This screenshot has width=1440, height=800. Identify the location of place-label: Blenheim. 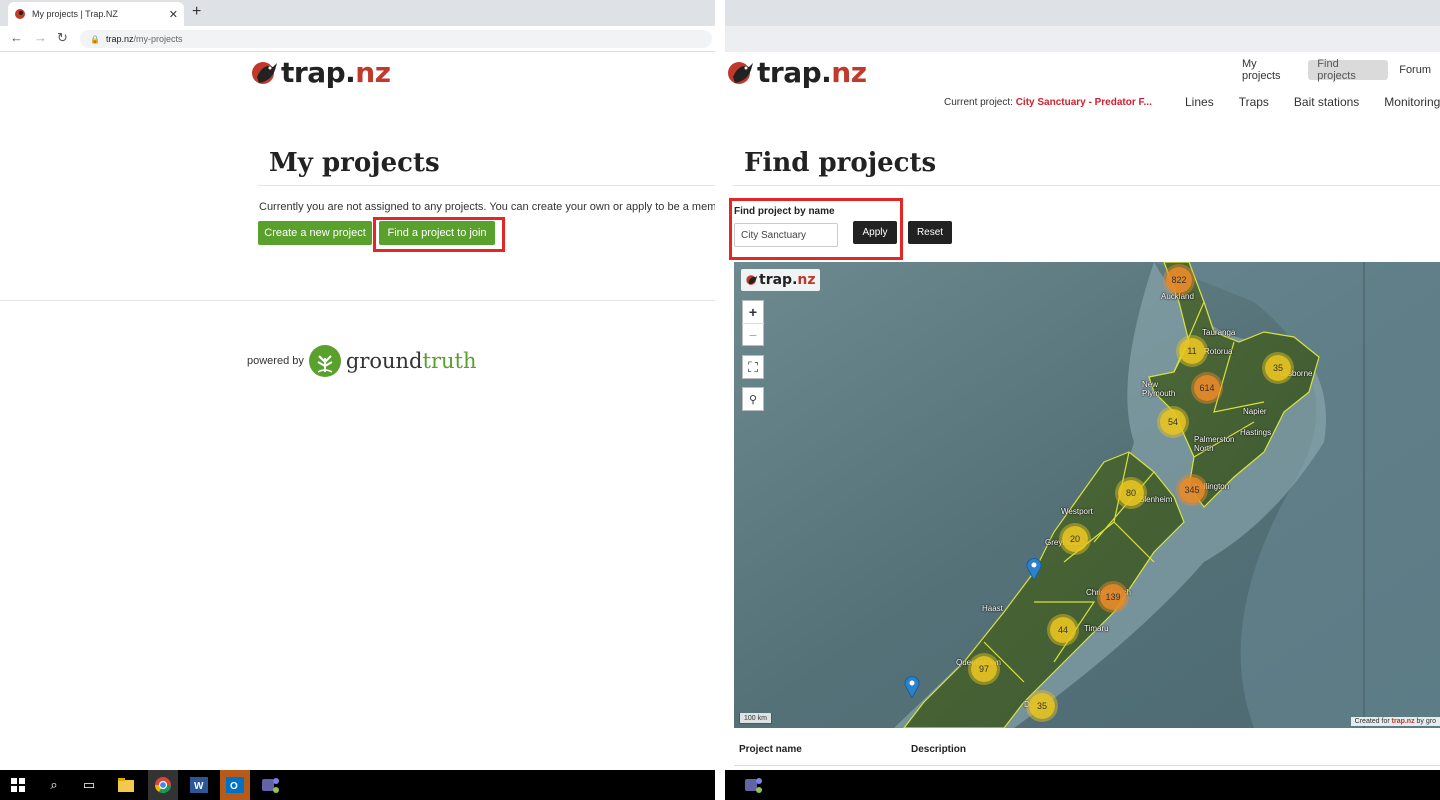
(1156, 499).